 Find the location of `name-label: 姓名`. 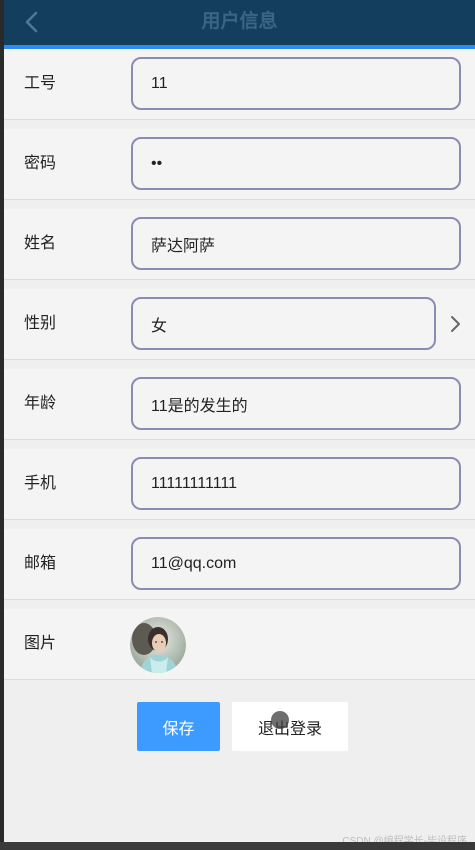

name-label: 姓名 is located at coordinates (40, 243).